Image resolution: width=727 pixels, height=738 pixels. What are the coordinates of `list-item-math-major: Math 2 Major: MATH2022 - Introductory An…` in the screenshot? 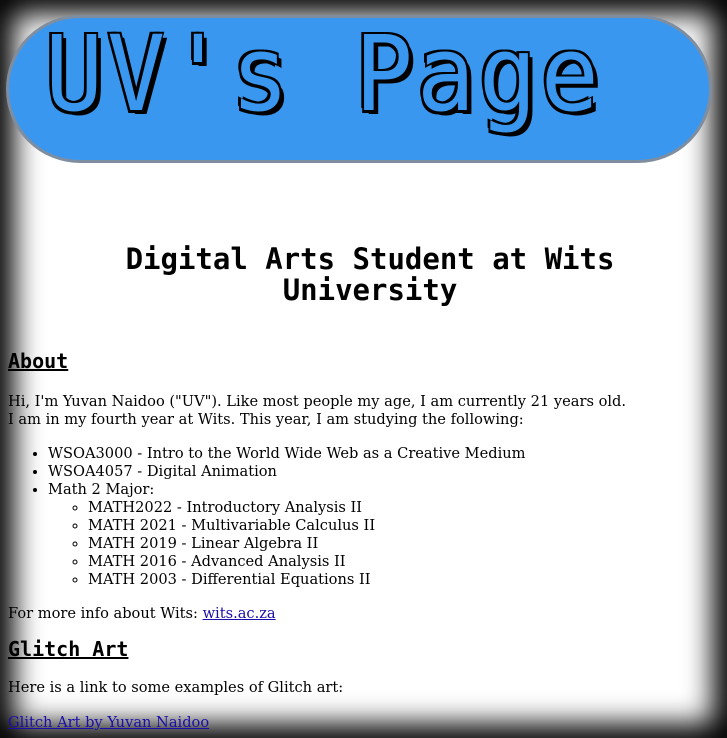 It's located at (378, 535).